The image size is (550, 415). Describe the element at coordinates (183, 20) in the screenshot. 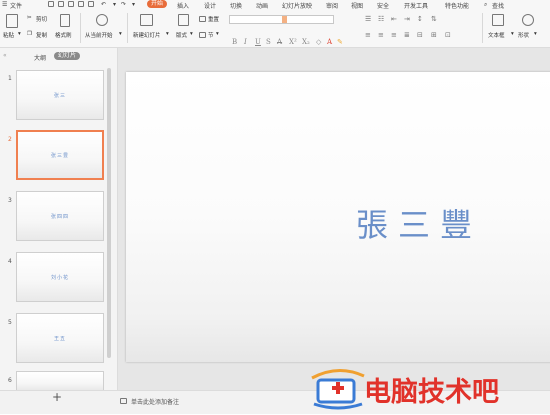

I see `layout-icon` at that location.